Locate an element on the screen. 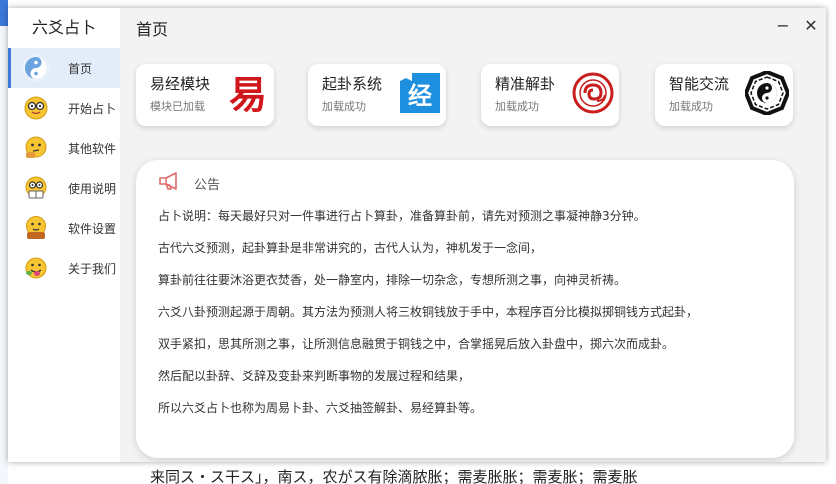 The image size is (836, 484). sidebar-item-home: 首页 is located at coordinates (64, 68).